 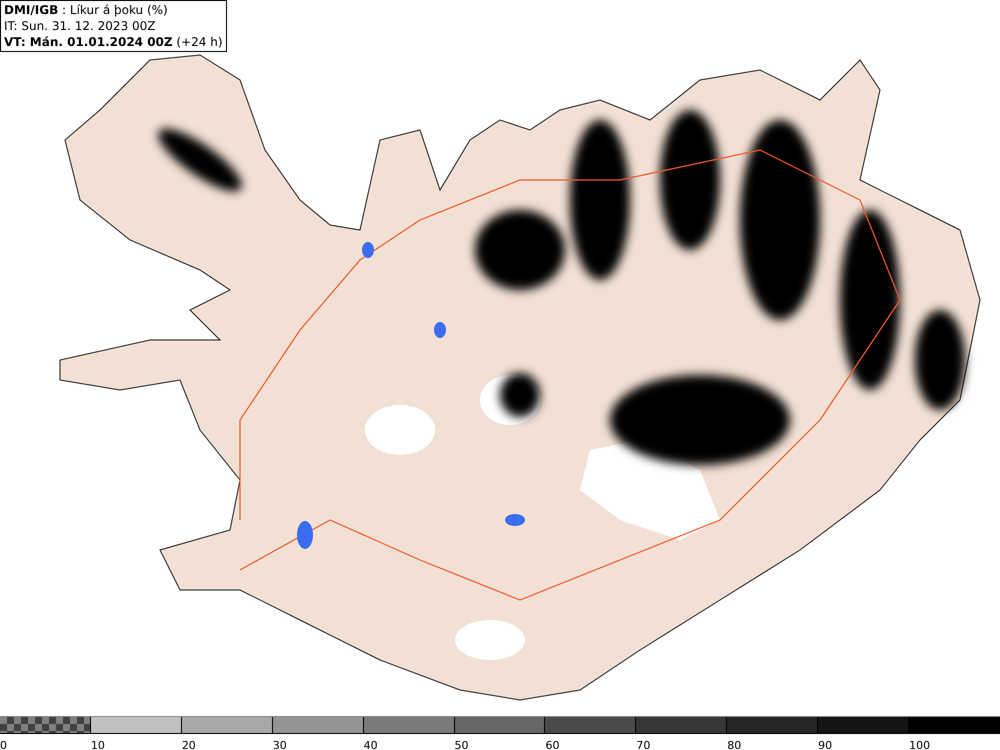 I want to click on info-line: VT: Mán. 01.01.2024 00Z (+24 h), so click(x=113, y=42).